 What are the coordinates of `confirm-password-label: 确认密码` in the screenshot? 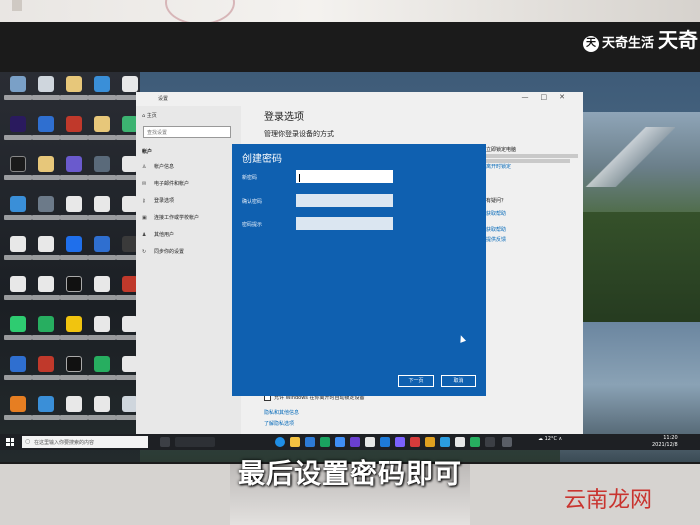 It's located at (252, 202).